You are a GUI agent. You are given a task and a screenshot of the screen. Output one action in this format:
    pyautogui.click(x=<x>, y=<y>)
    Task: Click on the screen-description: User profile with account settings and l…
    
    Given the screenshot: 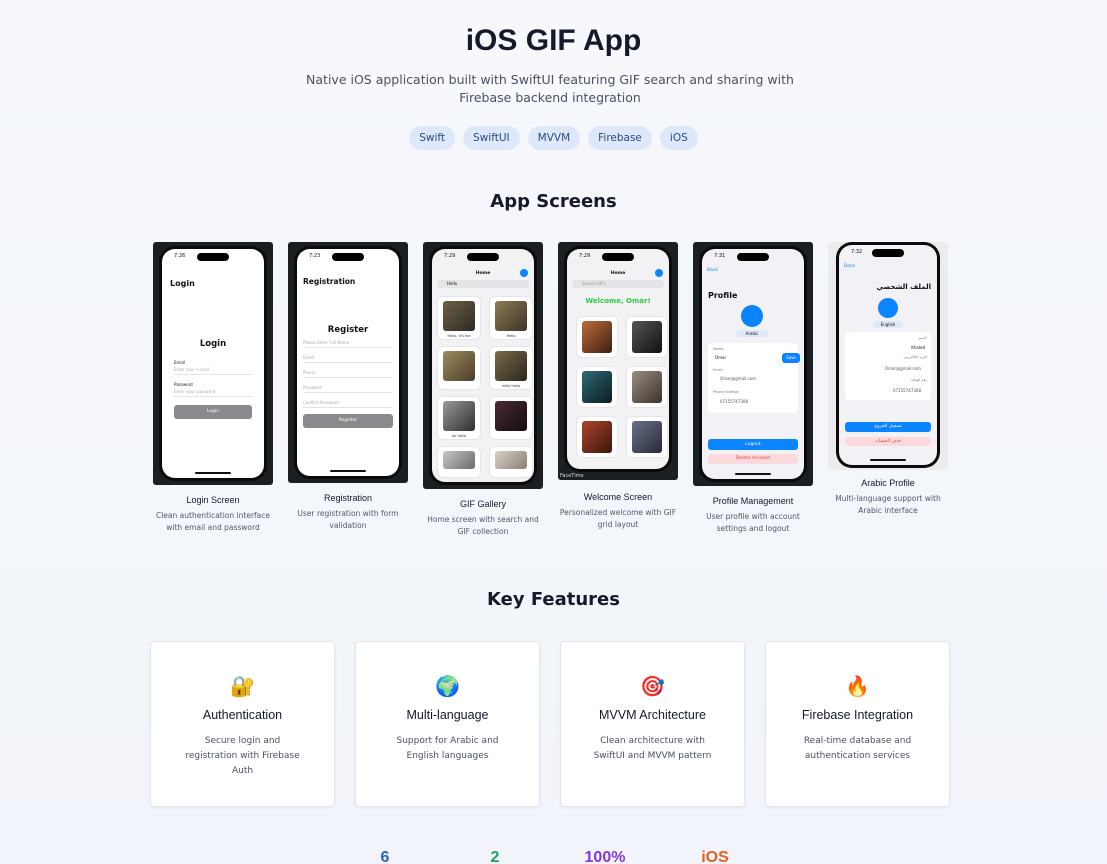 What is the action you would take?
    pyautogui.click(x=753, y=522)
    